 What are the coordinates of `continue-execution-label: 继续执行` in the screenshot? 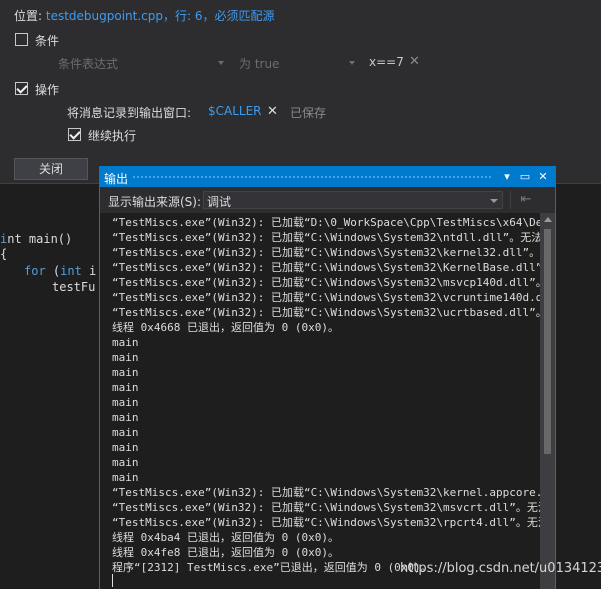 It's located at (112, 136).